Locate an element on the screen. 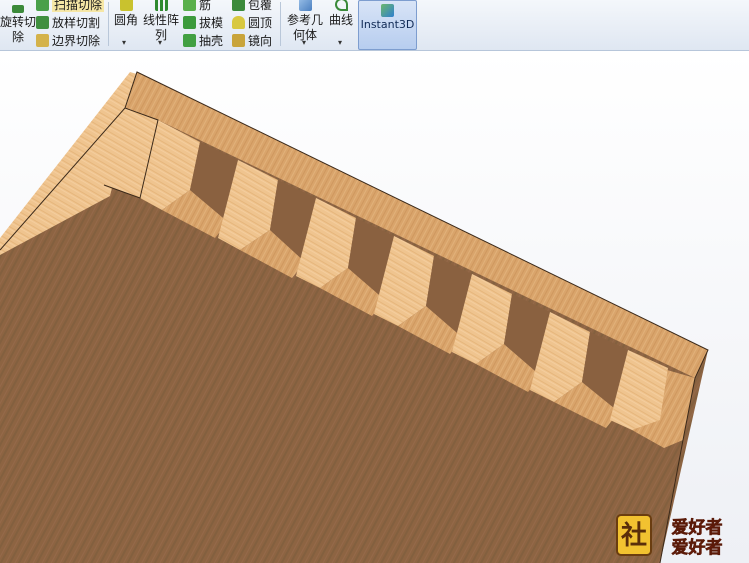 This screenshot has width=749, height=563. shell-label: 抽壳 is located at coordinates (211, 41).